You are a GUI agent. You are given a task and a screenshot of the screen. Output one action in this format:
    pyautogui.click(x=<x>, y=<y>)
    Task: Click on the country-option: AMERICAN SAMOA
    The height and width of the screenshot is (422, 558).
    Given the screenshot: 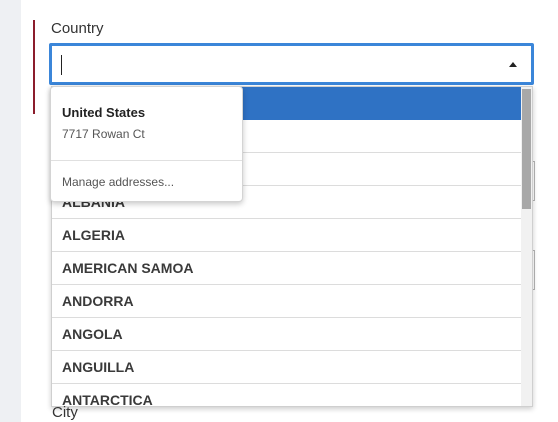 What is the action you would take?
    pyautogui.click(x=286, y=268)
    